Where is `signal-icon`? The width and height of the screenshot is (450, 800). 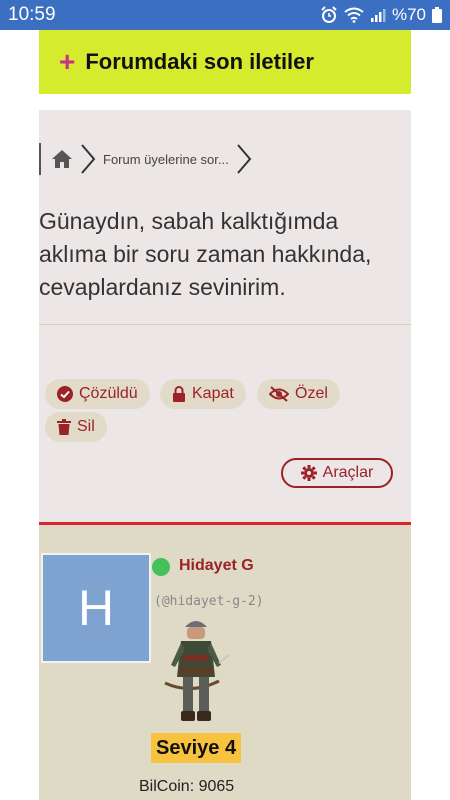 signal-icon is located at coordinates (378, 15).